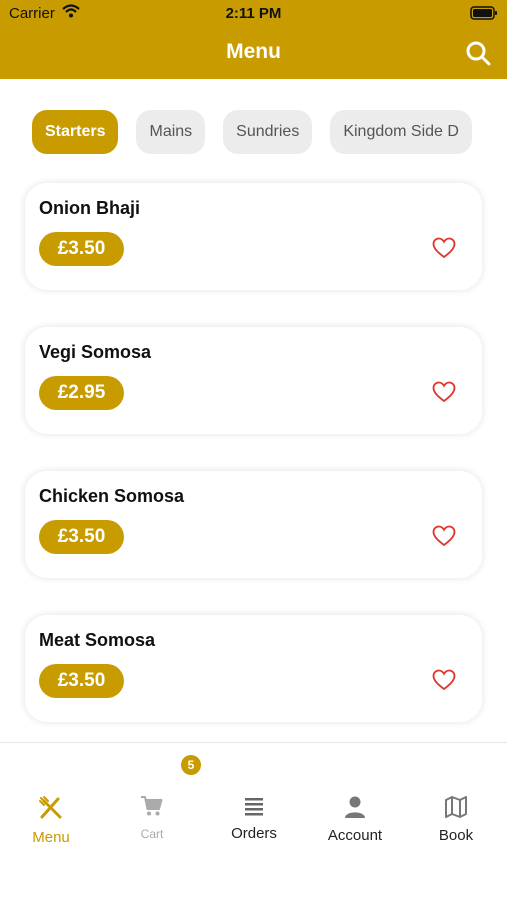  Describe the element at coordinates (483, 13) in the screenshot. I see `battery-icon` at that location.